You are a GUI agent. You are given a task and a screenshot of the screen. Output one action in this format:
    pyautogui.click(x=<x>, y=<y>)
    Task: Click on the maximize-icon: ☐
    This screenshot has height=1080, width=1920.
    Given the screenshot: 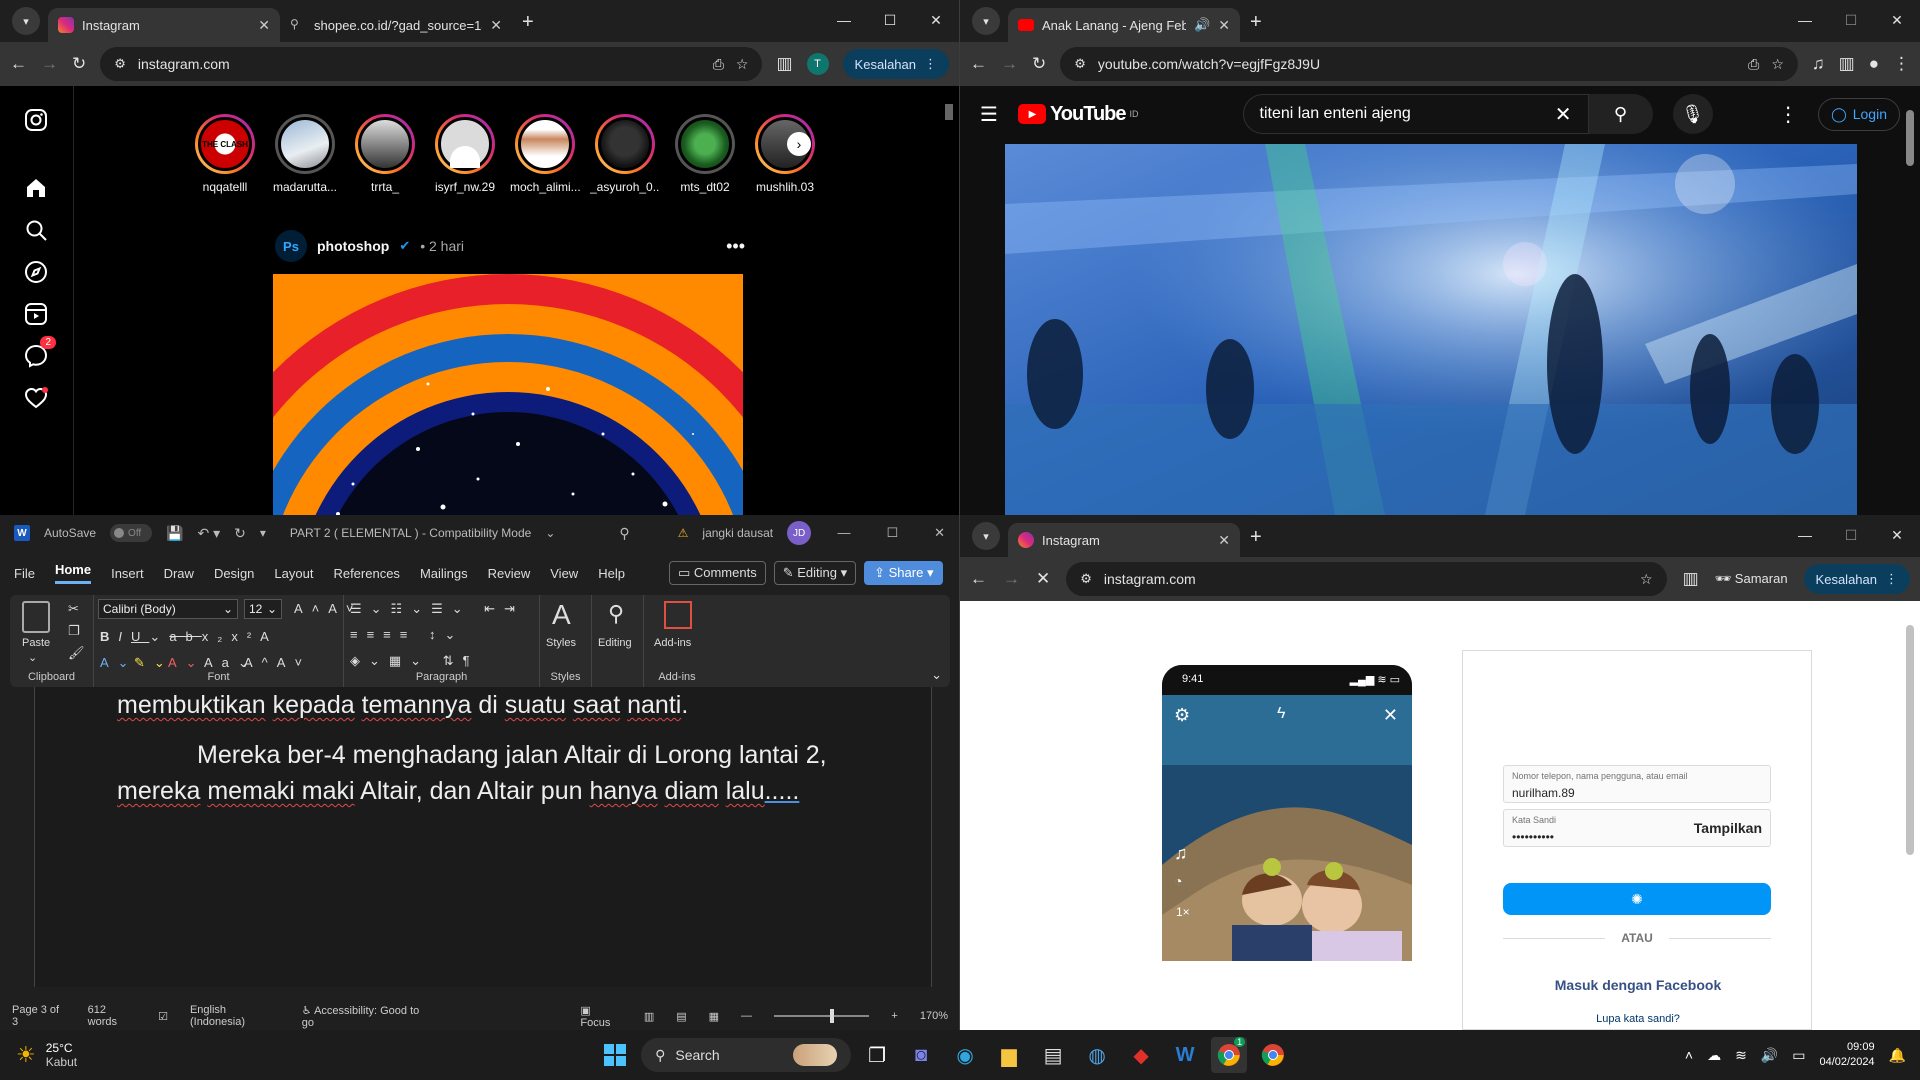 What is the action you would take?
    pyautogui.click(x=1851, y=535)
    